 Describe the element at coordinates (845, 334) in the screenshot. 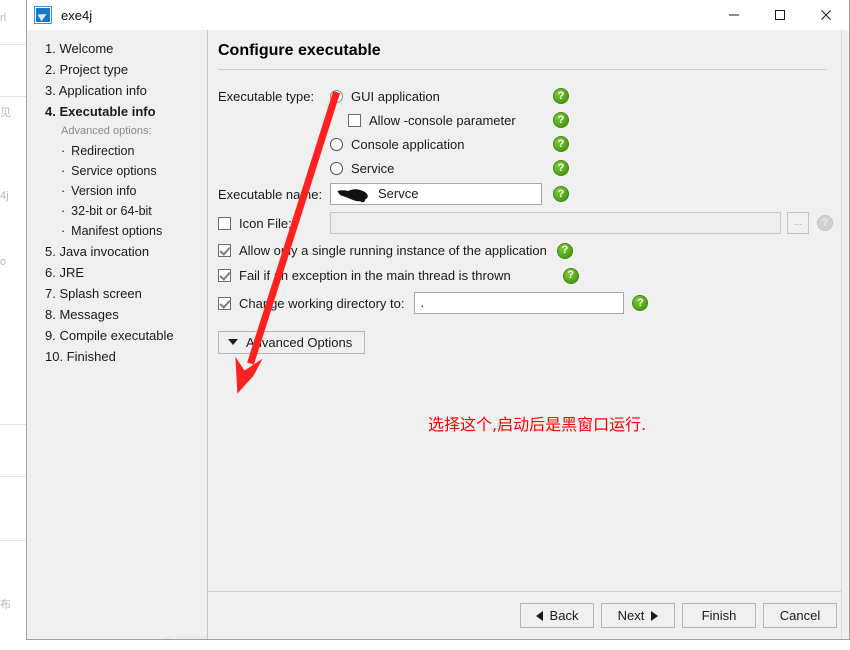

I see `content-scrollbar-gutter` at that location.